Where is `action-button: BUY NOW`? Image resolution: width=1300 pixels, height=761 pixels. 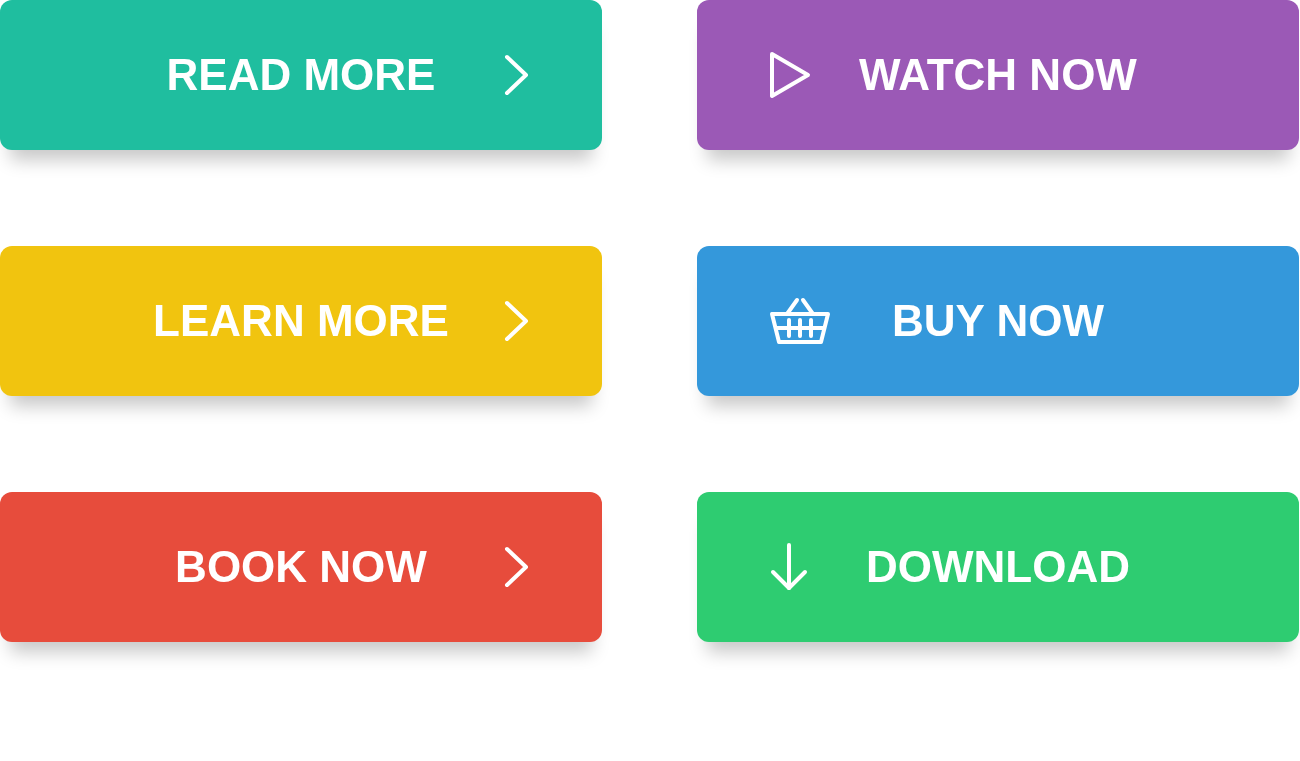
action-button: BUY NOW is located at coordinates (998, 321).